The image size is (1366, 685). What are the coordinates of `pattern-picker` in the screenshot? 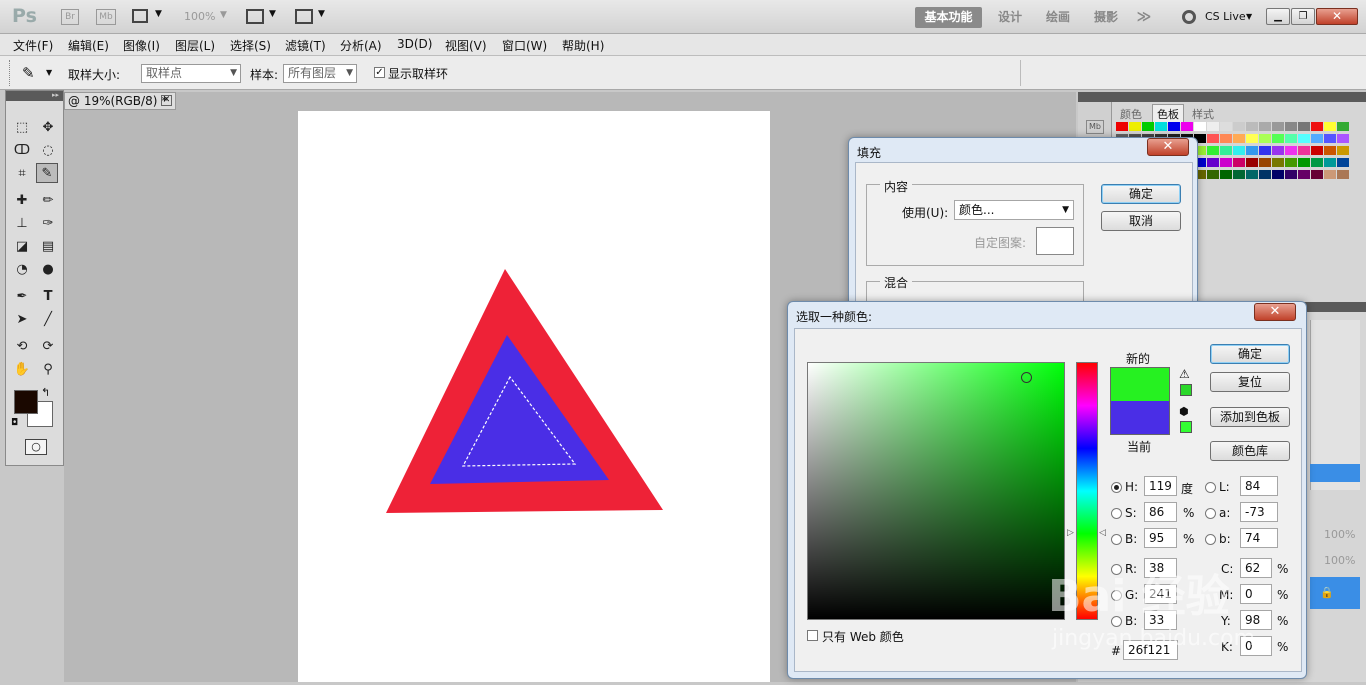 It's located at (1055, 241).